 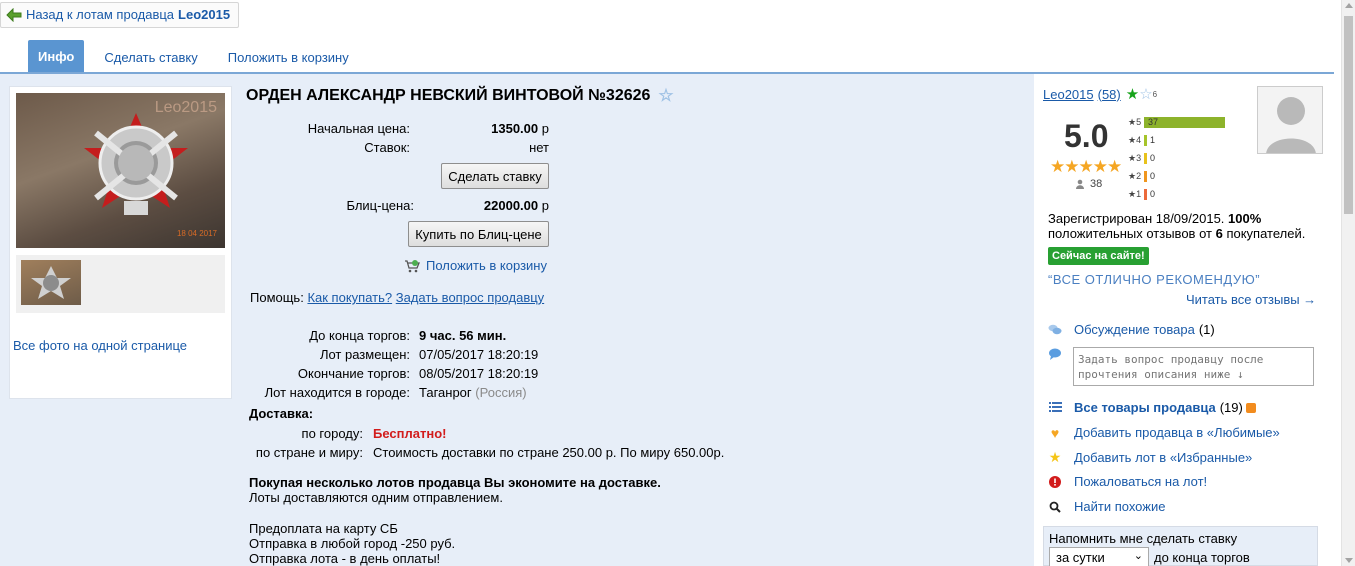 What do you see at coordinates (14, 15) in the screenshot?
I see `back-arrow-icon` at bounding box center [14, 15].